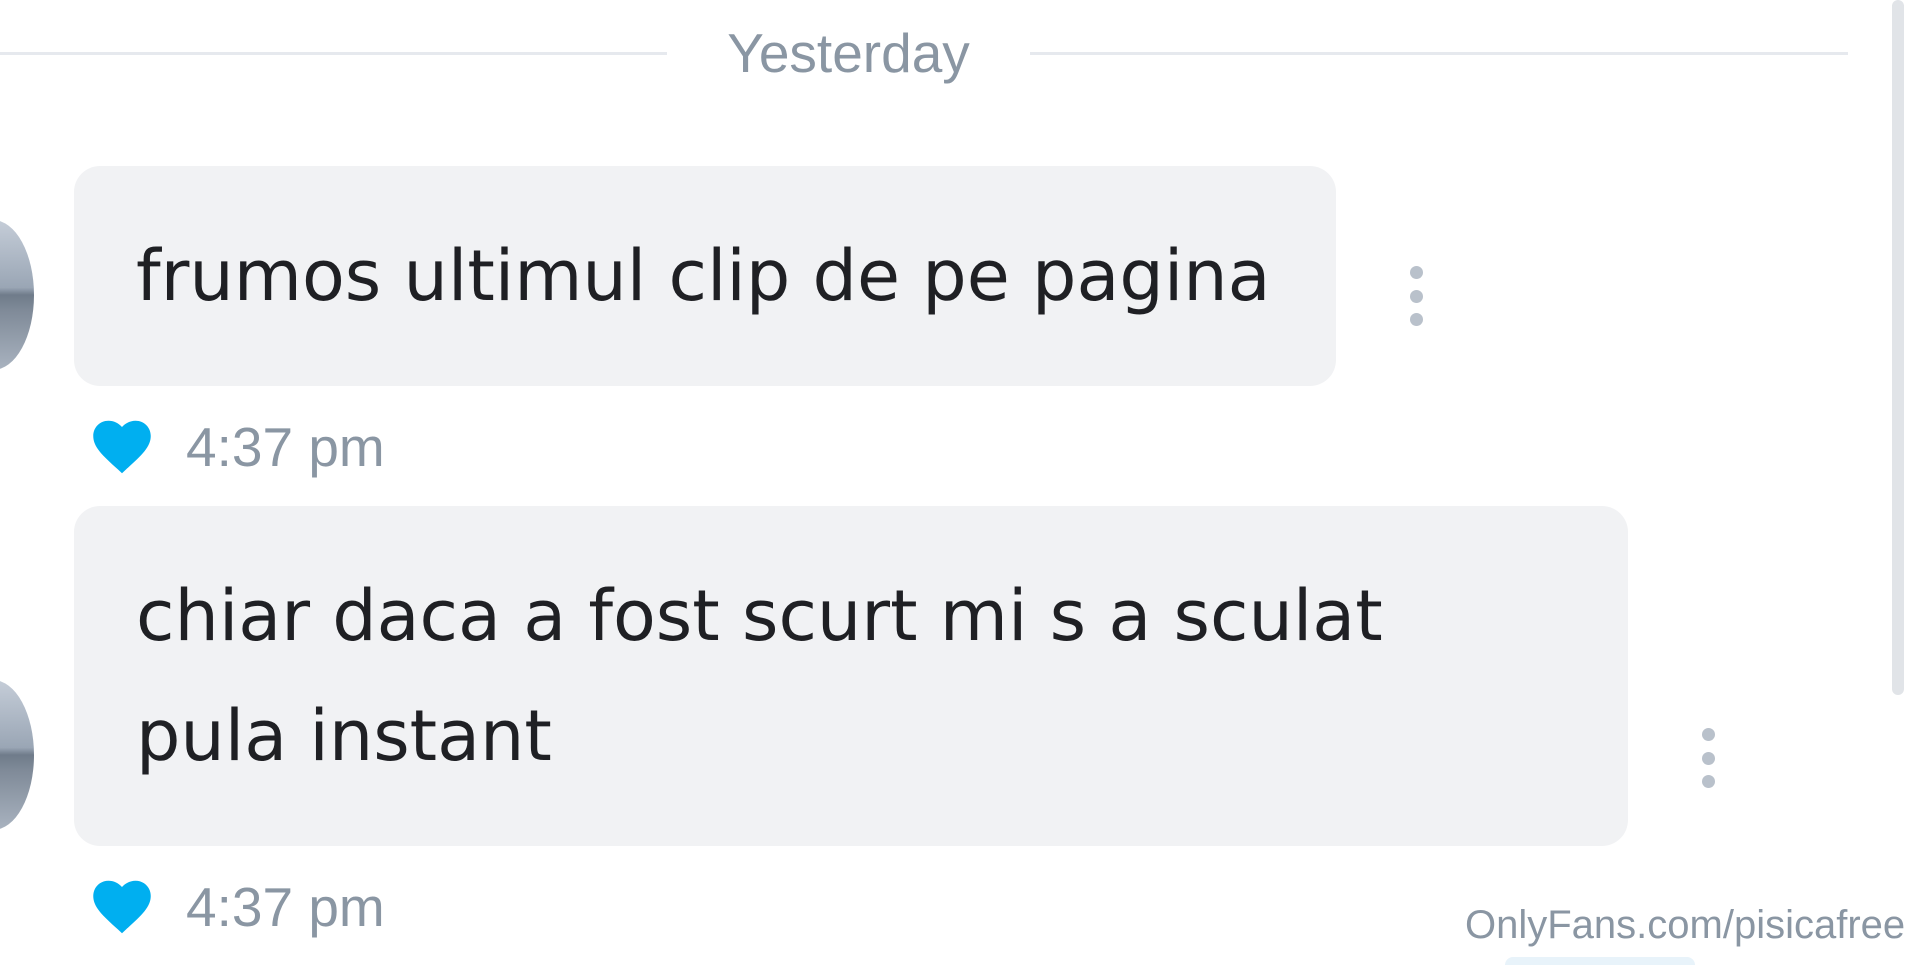 This screenshot has height=965, width=1920. I want to click on date-separator-line-left, so click(333, 53).